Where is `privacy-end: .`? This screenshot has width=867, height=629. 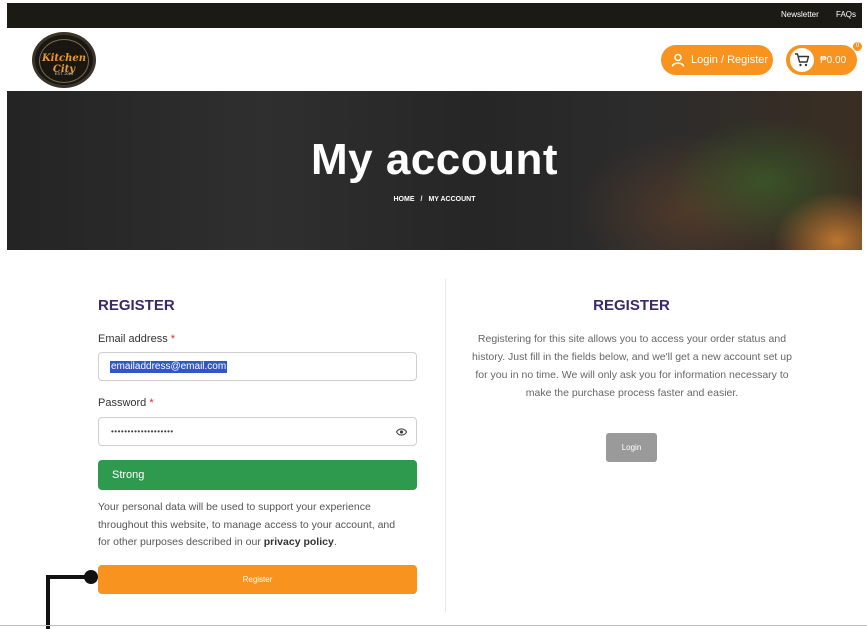 privacy-end: . is located at coordinates (335, 542).